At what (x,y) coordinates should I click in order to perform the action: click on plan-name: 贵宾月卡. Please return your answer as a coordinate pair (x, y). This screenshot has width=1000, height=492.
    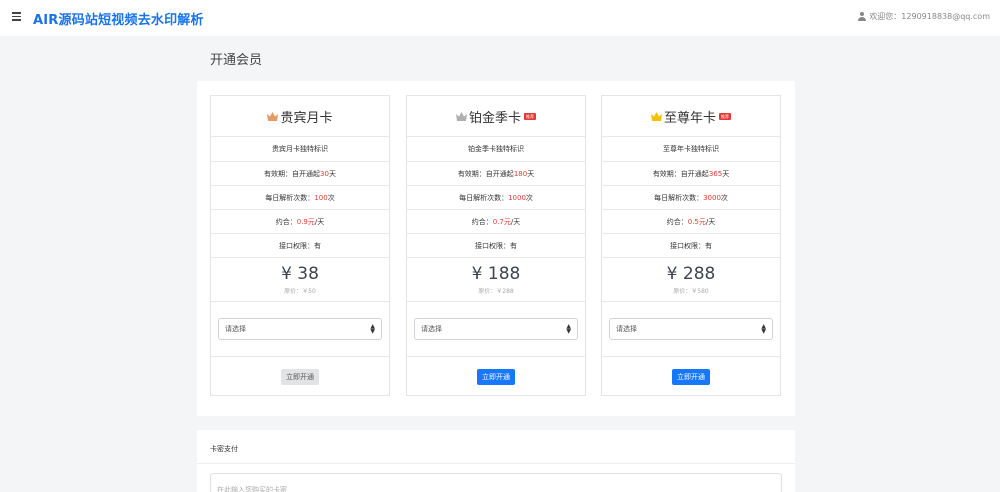
    Looking at the image, I should click on (306, 118).